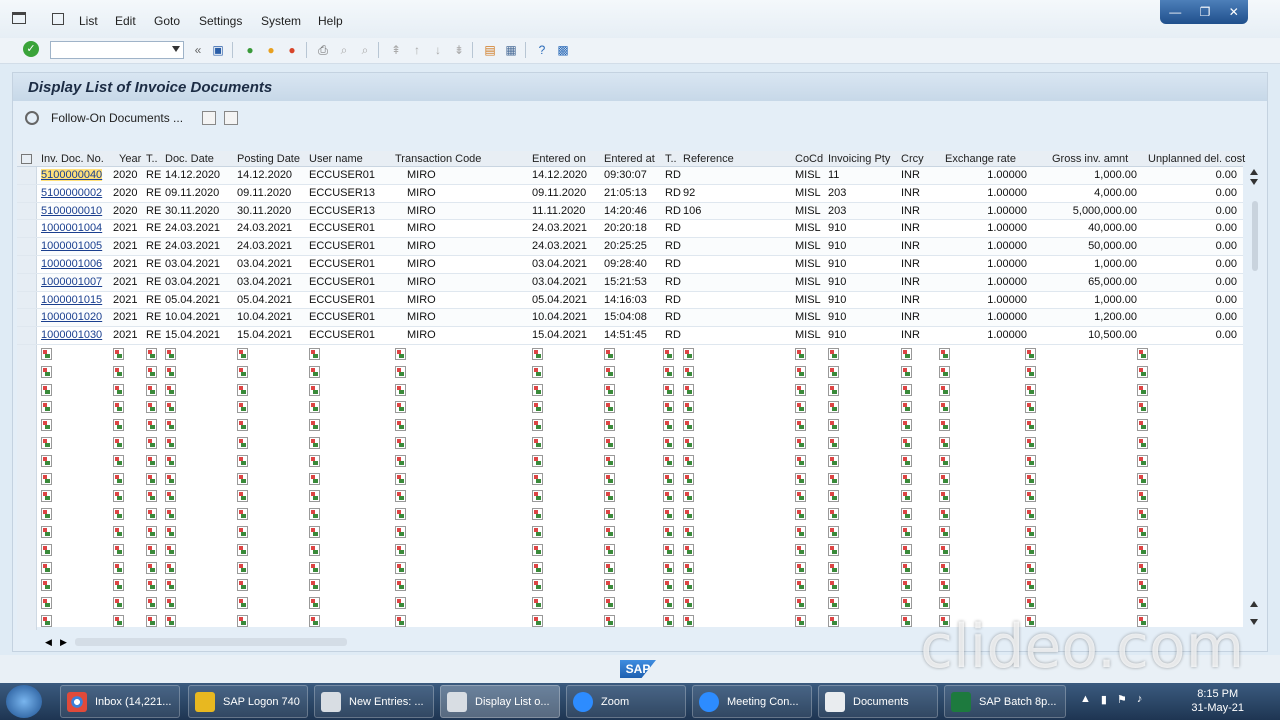 This screenshot has height=720, width=1280. I want to click on col-transaction-code: Transaction Code, so click(438, 159).